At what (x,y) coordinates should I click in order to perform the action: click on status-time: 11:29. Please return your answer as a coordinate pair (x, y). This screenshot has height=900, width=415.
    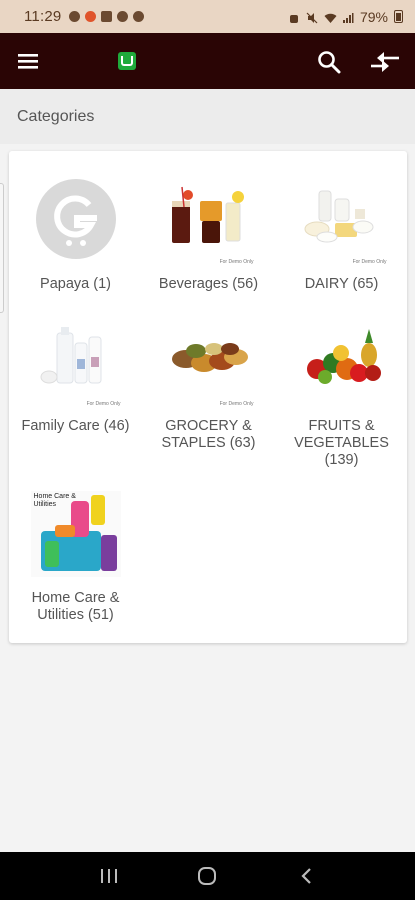
    Looking at the image, I should click on (43, 16).